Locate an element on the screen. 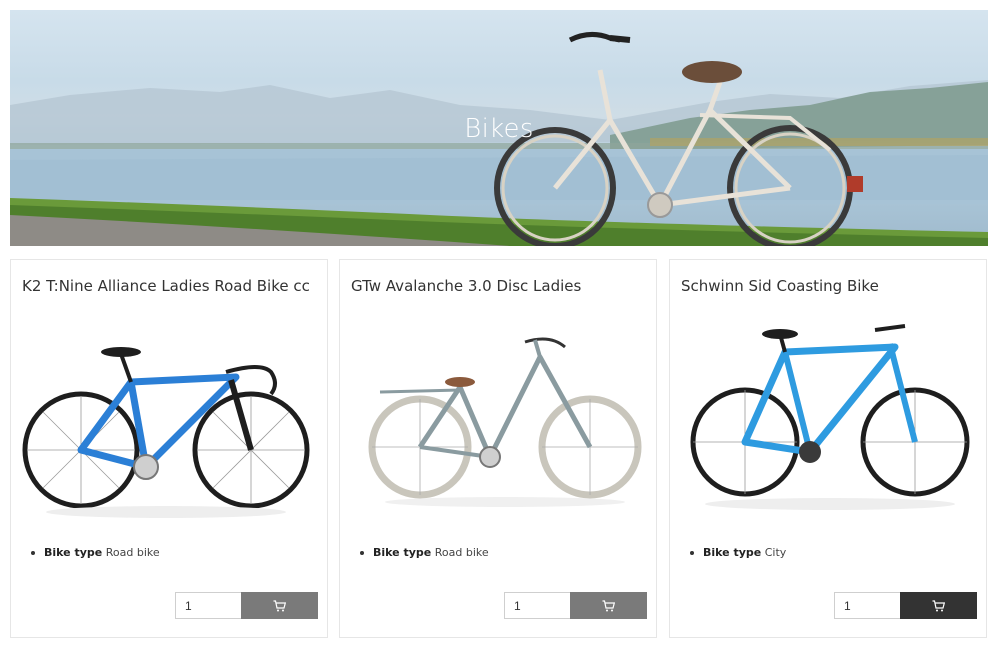 The width and height of the screenshot is (1000, 646). product-title: GTw Avalanche 3.0 Disc Ladies is located at coordinates (466, 286).